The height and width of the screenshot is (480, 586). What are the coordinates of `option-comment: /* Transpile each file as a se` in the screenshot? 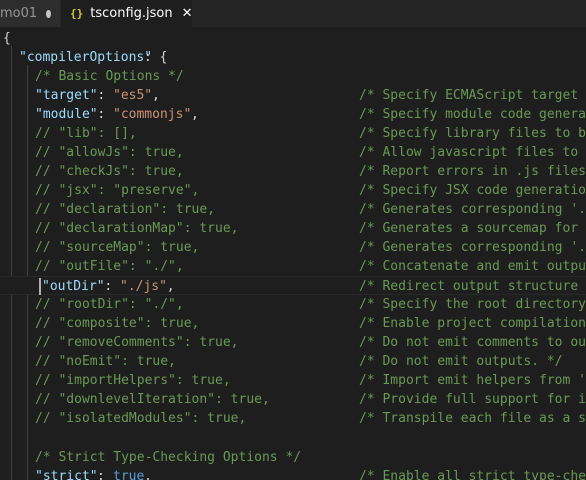 It's located at (472, 418).